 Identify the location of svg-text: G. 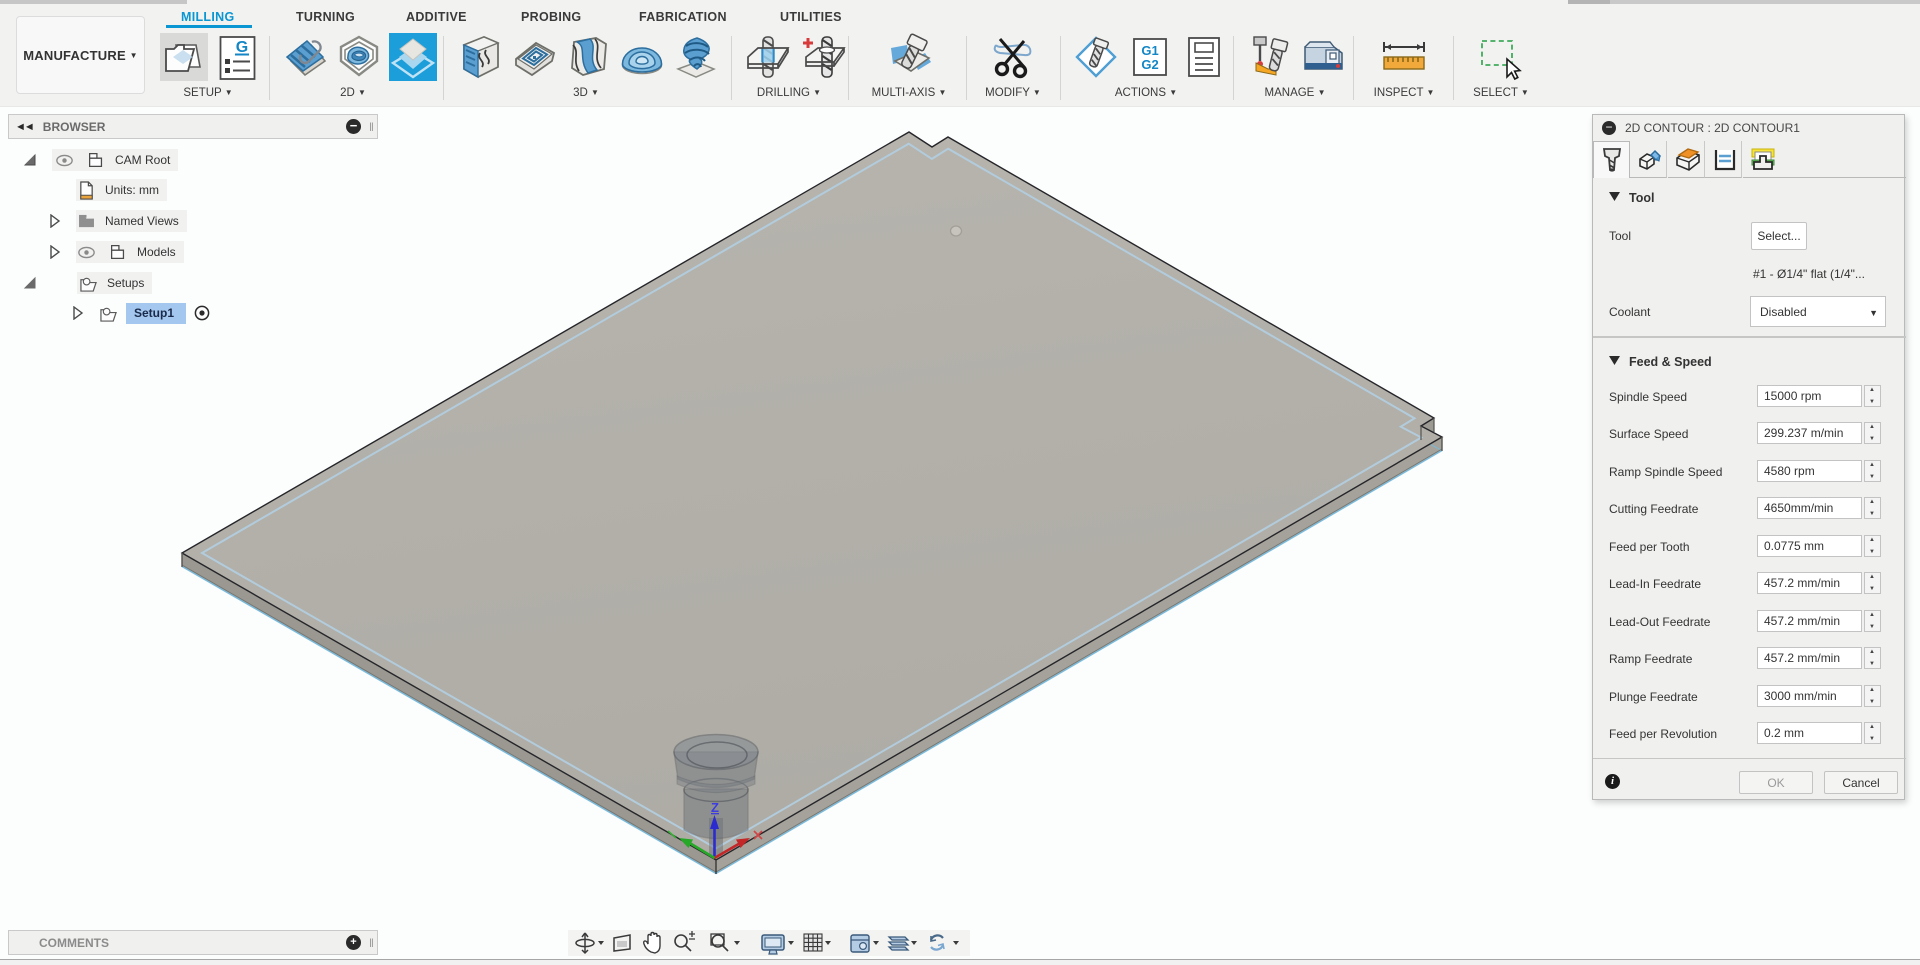
(242, 47).